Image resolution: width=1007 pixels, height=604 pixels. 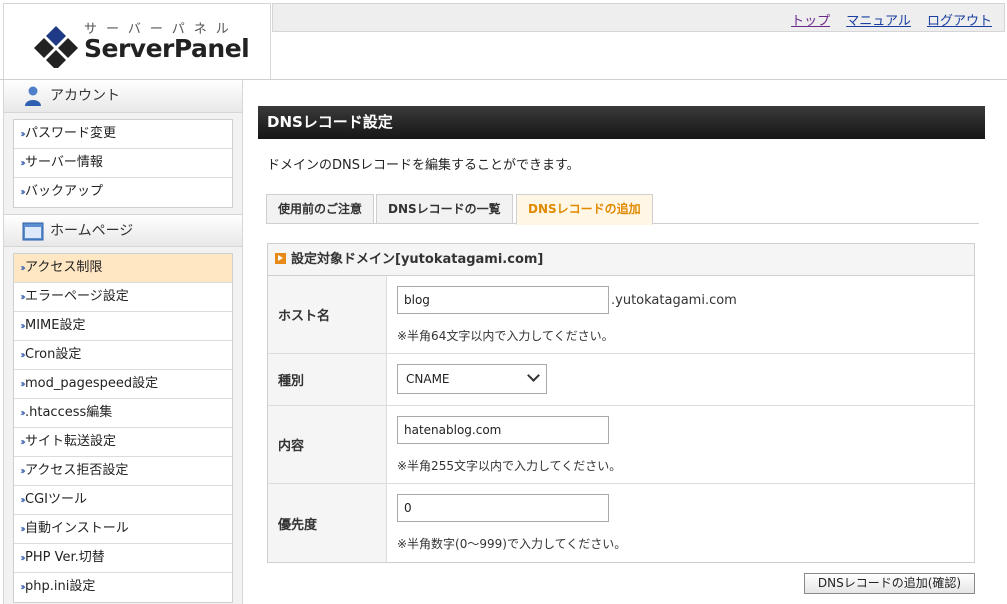 I want to click on page-title: DNSレコード設定, so click(x=621, y=122).